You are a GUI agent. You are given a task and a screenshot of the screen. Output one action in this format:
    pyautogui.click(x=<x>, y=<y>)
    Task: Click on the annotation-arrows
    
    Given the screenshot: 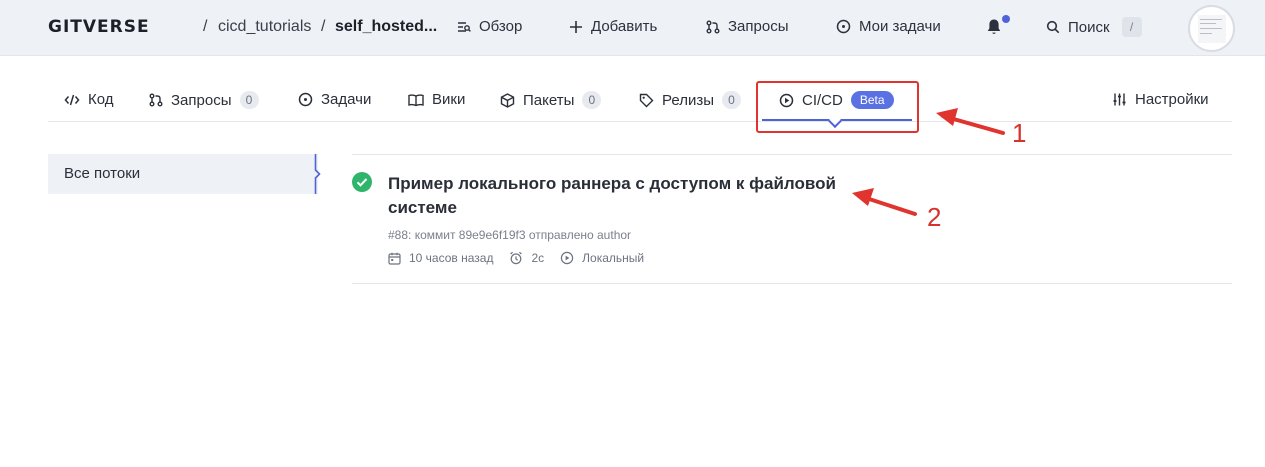 What is the action you would take?
    pyautogui.click(x=928, y=162)
    